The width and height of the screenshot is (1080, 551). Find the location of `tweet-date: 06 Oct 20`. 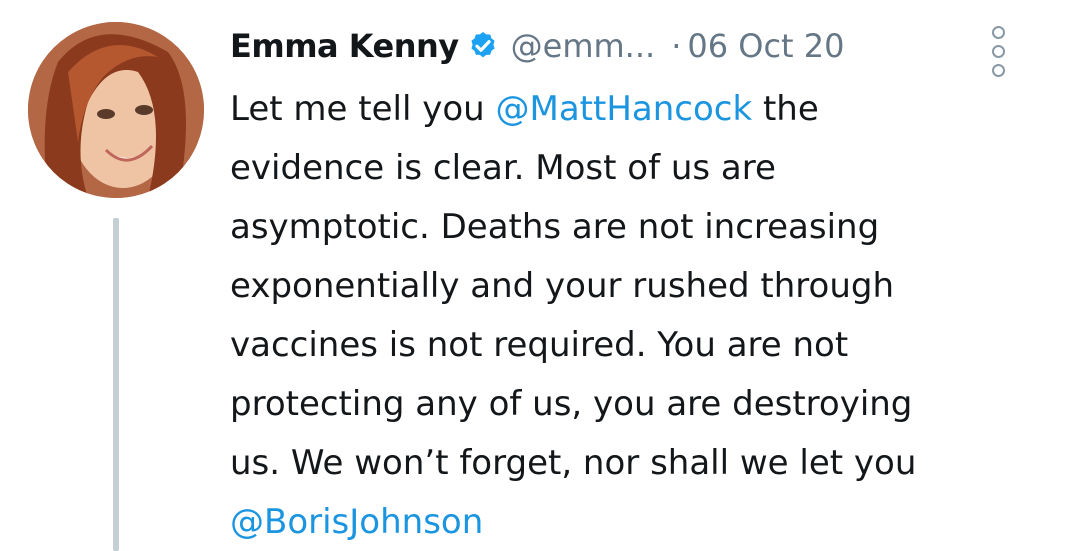

tweet-date: 06 Oct 20 is located at coordinates (765, 46).